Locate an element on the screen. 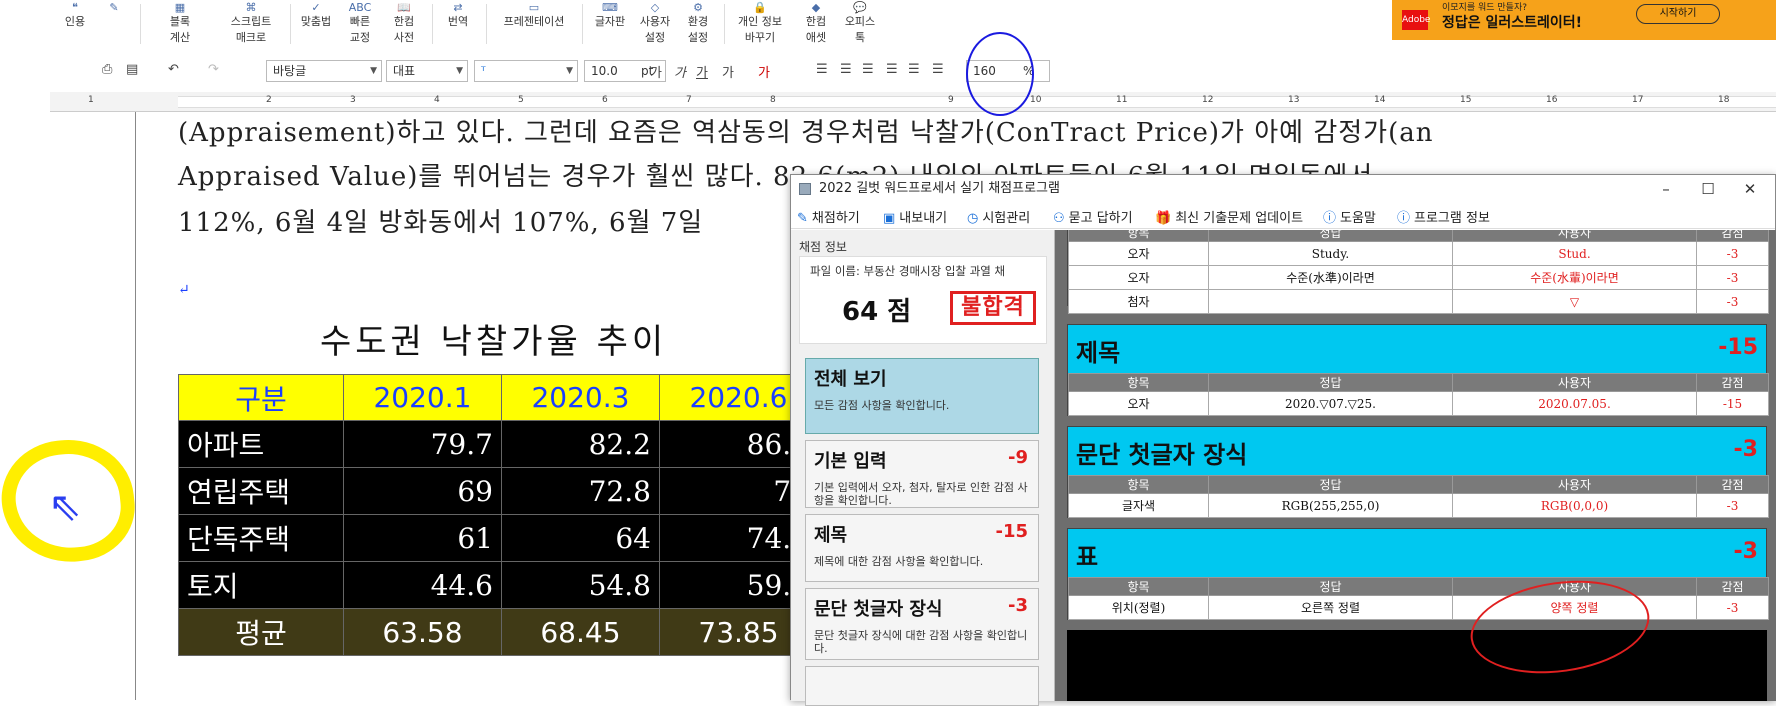  close-button: ✕ is located at coordinates (1750, 189).